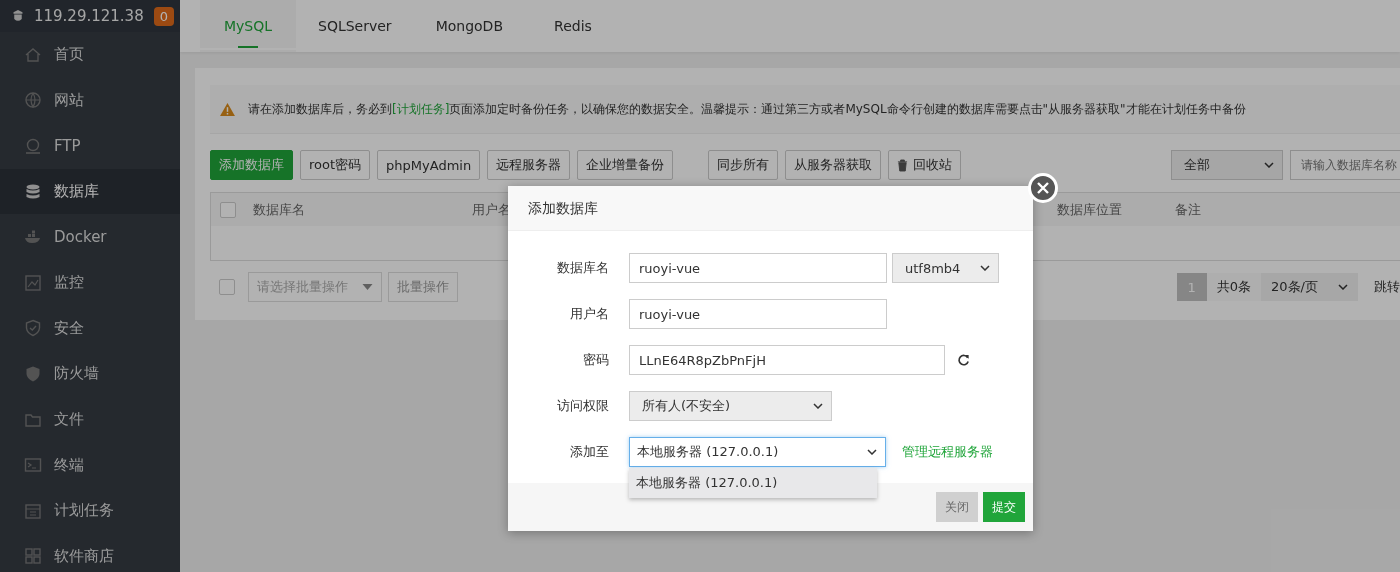 This screenshot has width=1400, height=572. What do you see at coordinates (429, 165) in the screenshot?
I see `toolbar-button: phpMyAdmin` at bounding box center [429, 165].